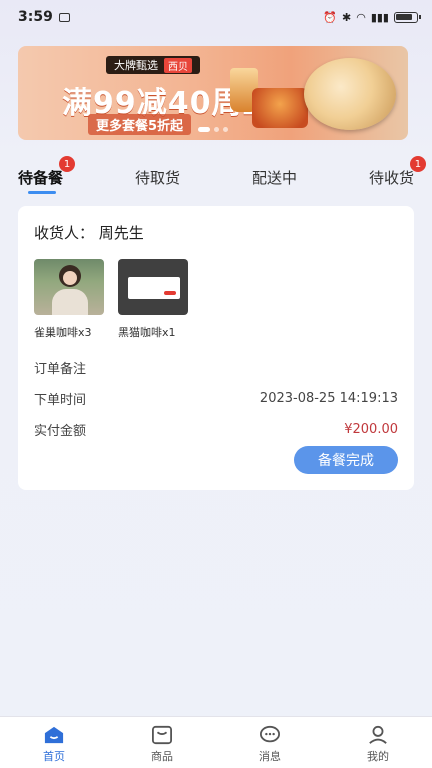 The image size is (432, 768). I want to click on product-name: 黑猫咖啡x1, so click(147, 332).